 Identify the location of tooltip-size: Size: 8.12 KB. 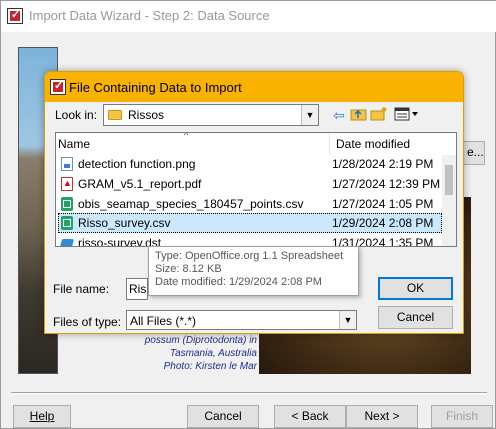
(188, 269).